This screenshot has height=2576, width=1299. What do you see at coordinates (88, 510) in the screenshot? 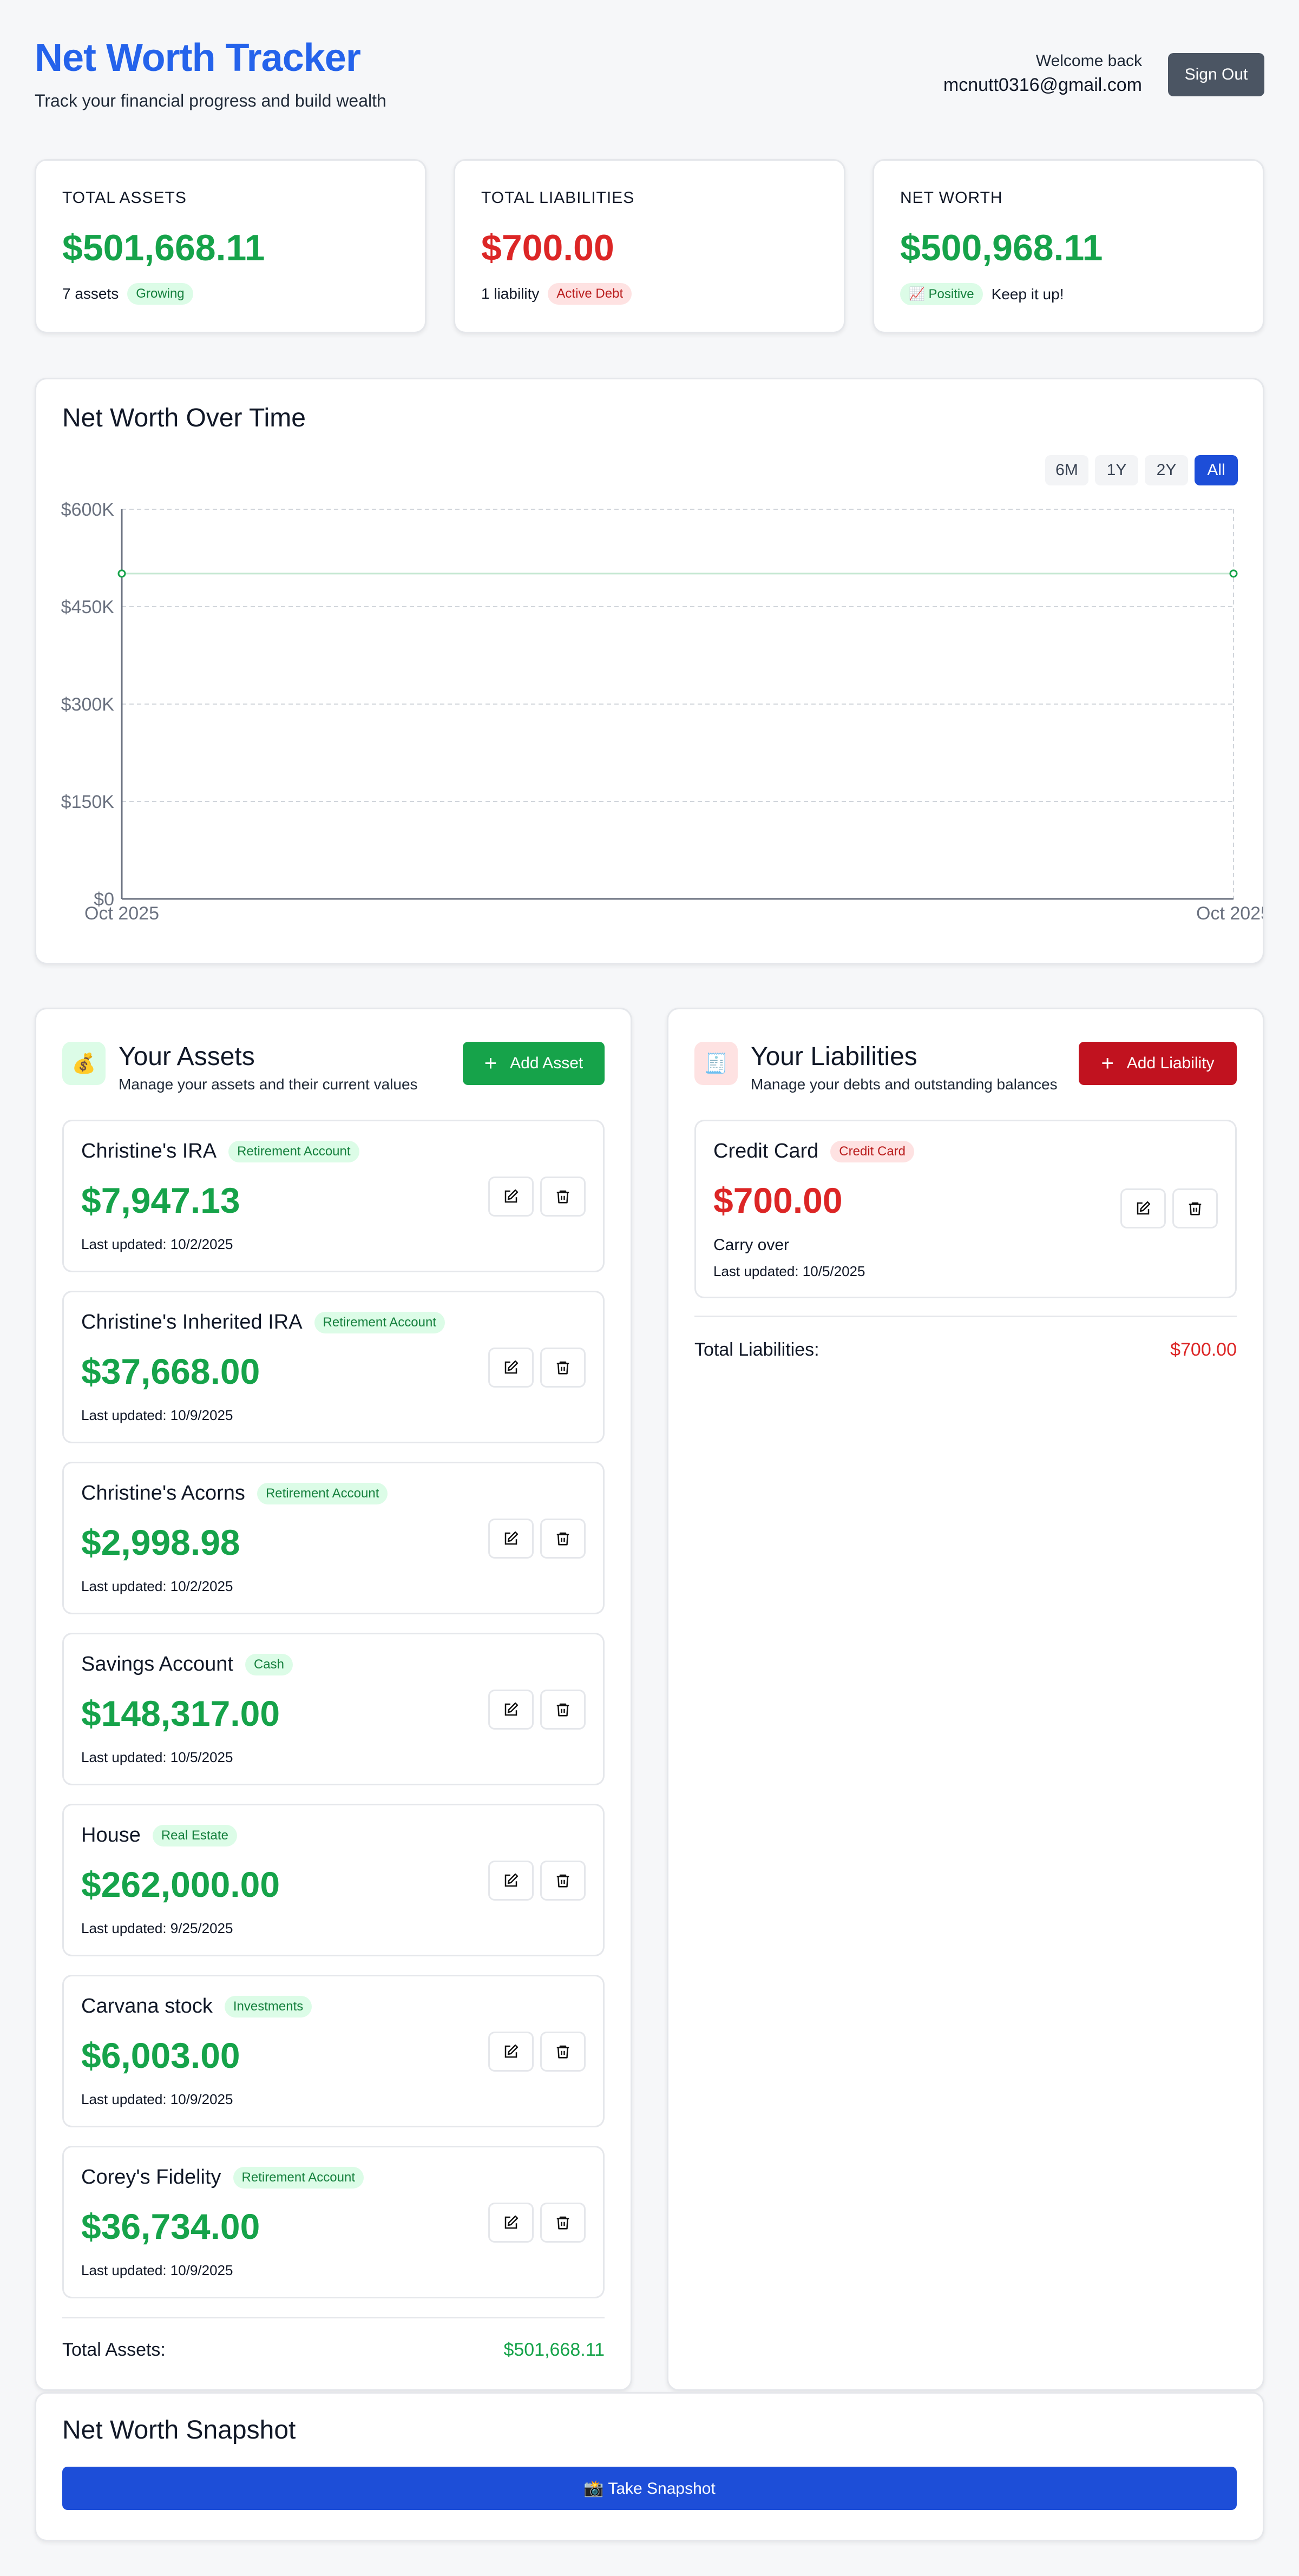
I see `y-tick-label: $600K` at bounding box center [88, 510].